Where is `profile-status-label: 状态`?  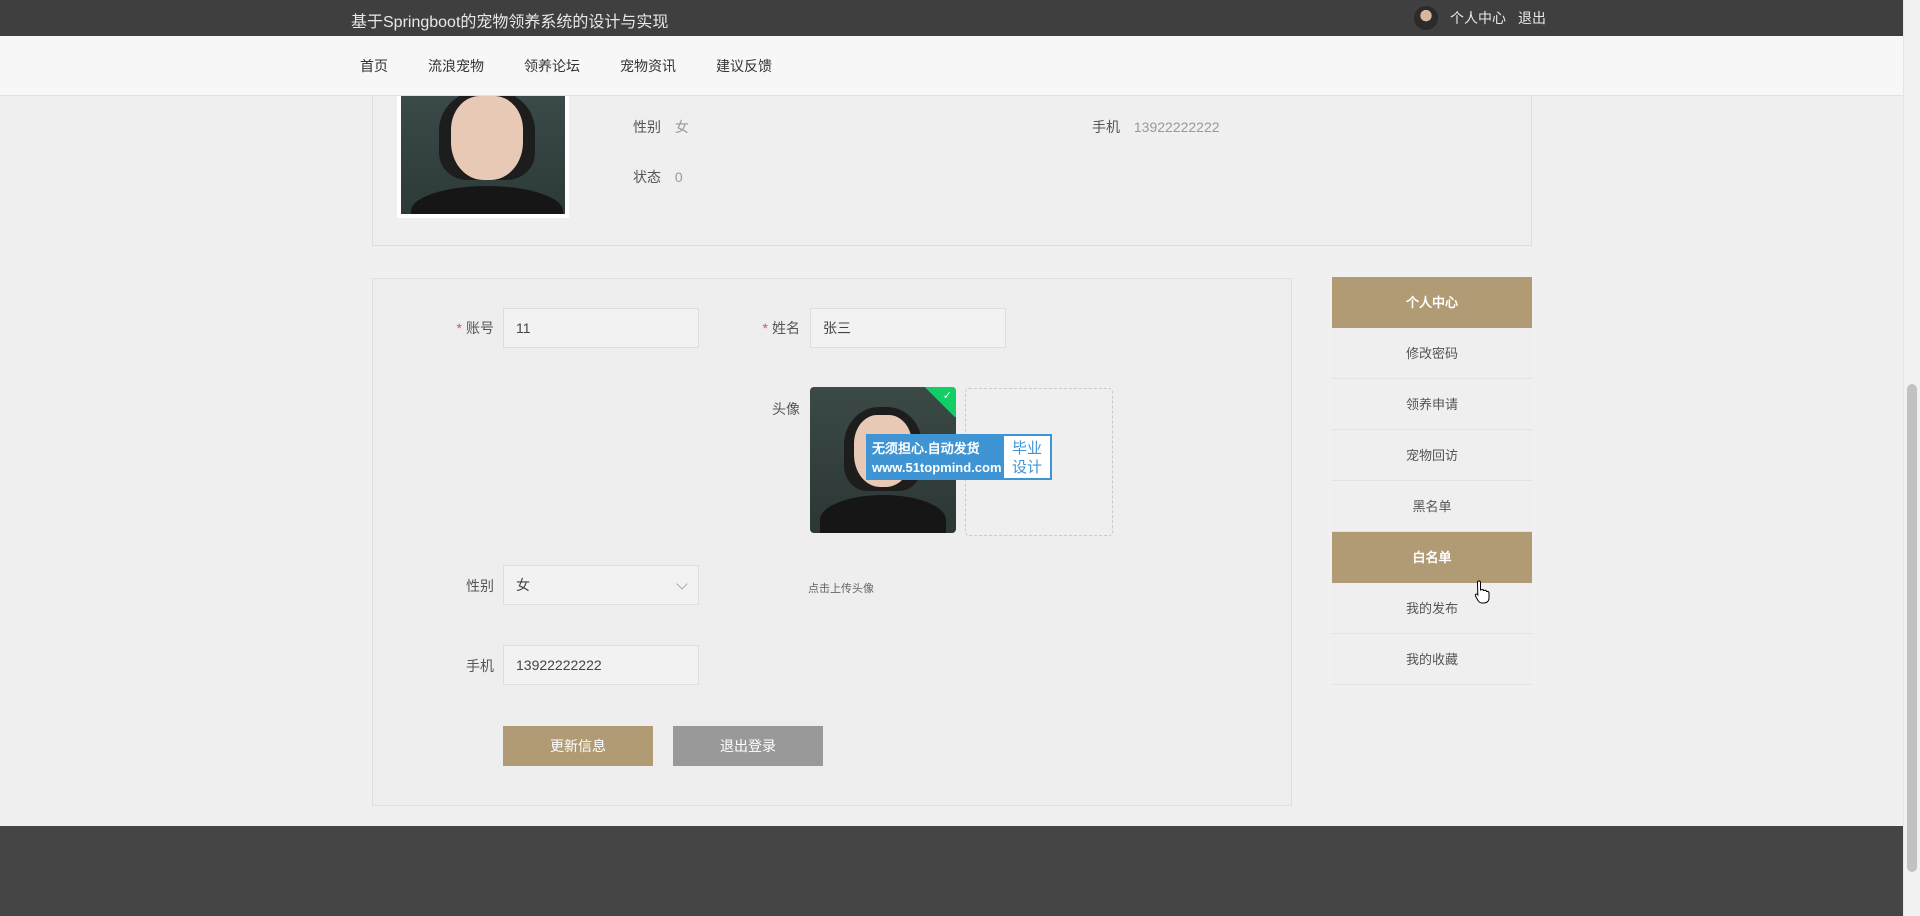 profile-status-label: 状态 is located at coordinates (647, 177).